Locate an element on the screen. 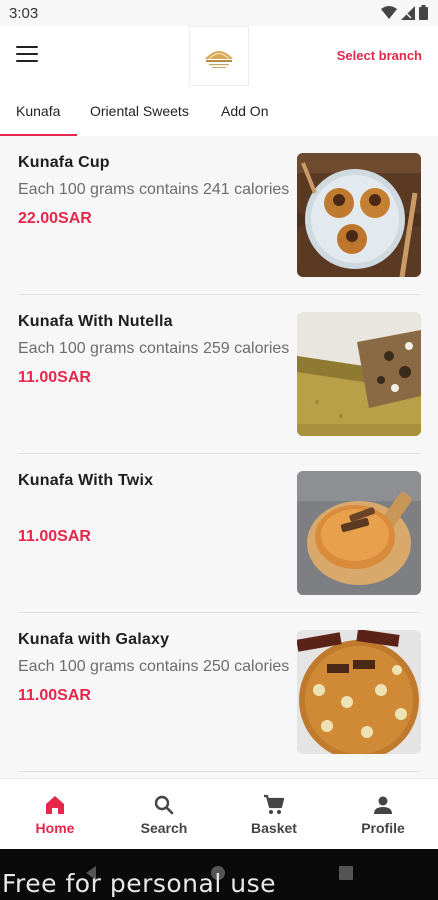  menu-icon is located at coordinates (27, 47).